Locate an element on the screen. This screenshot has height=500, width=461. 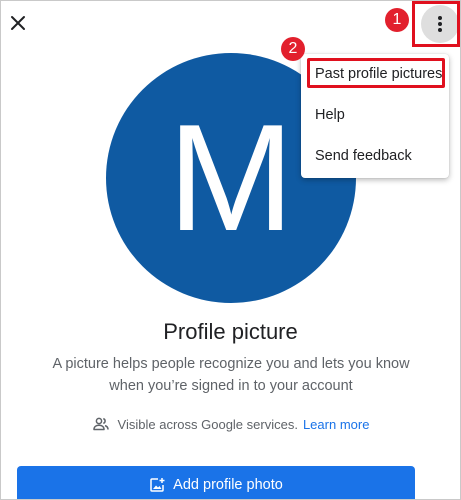
step-2-number: 2 is located at coordinates (293, 48).